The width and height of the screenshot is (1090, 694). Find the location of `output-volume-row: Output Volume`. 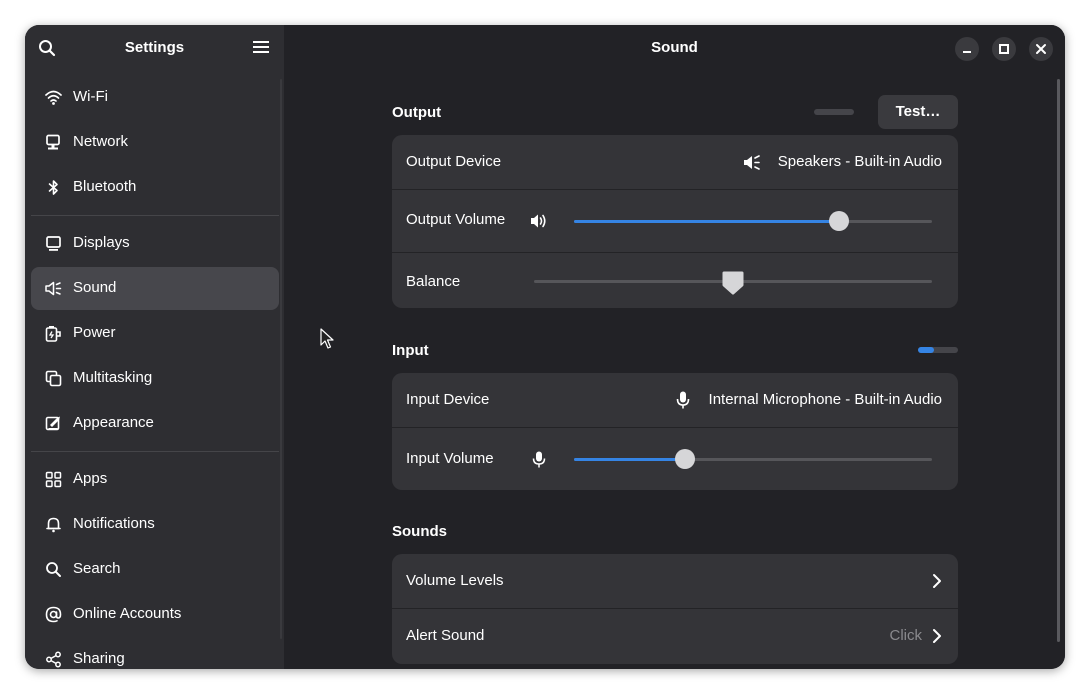

output-volume-row: Output Volume is located at coordinates (675, 221).